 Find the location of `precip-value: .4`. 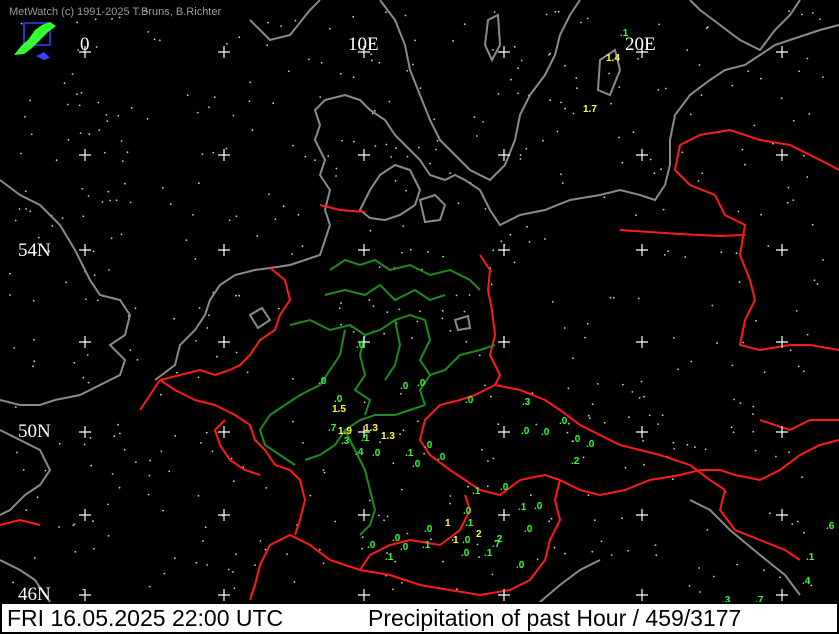

precip-value: .4 is located at coordinates (359, 452).